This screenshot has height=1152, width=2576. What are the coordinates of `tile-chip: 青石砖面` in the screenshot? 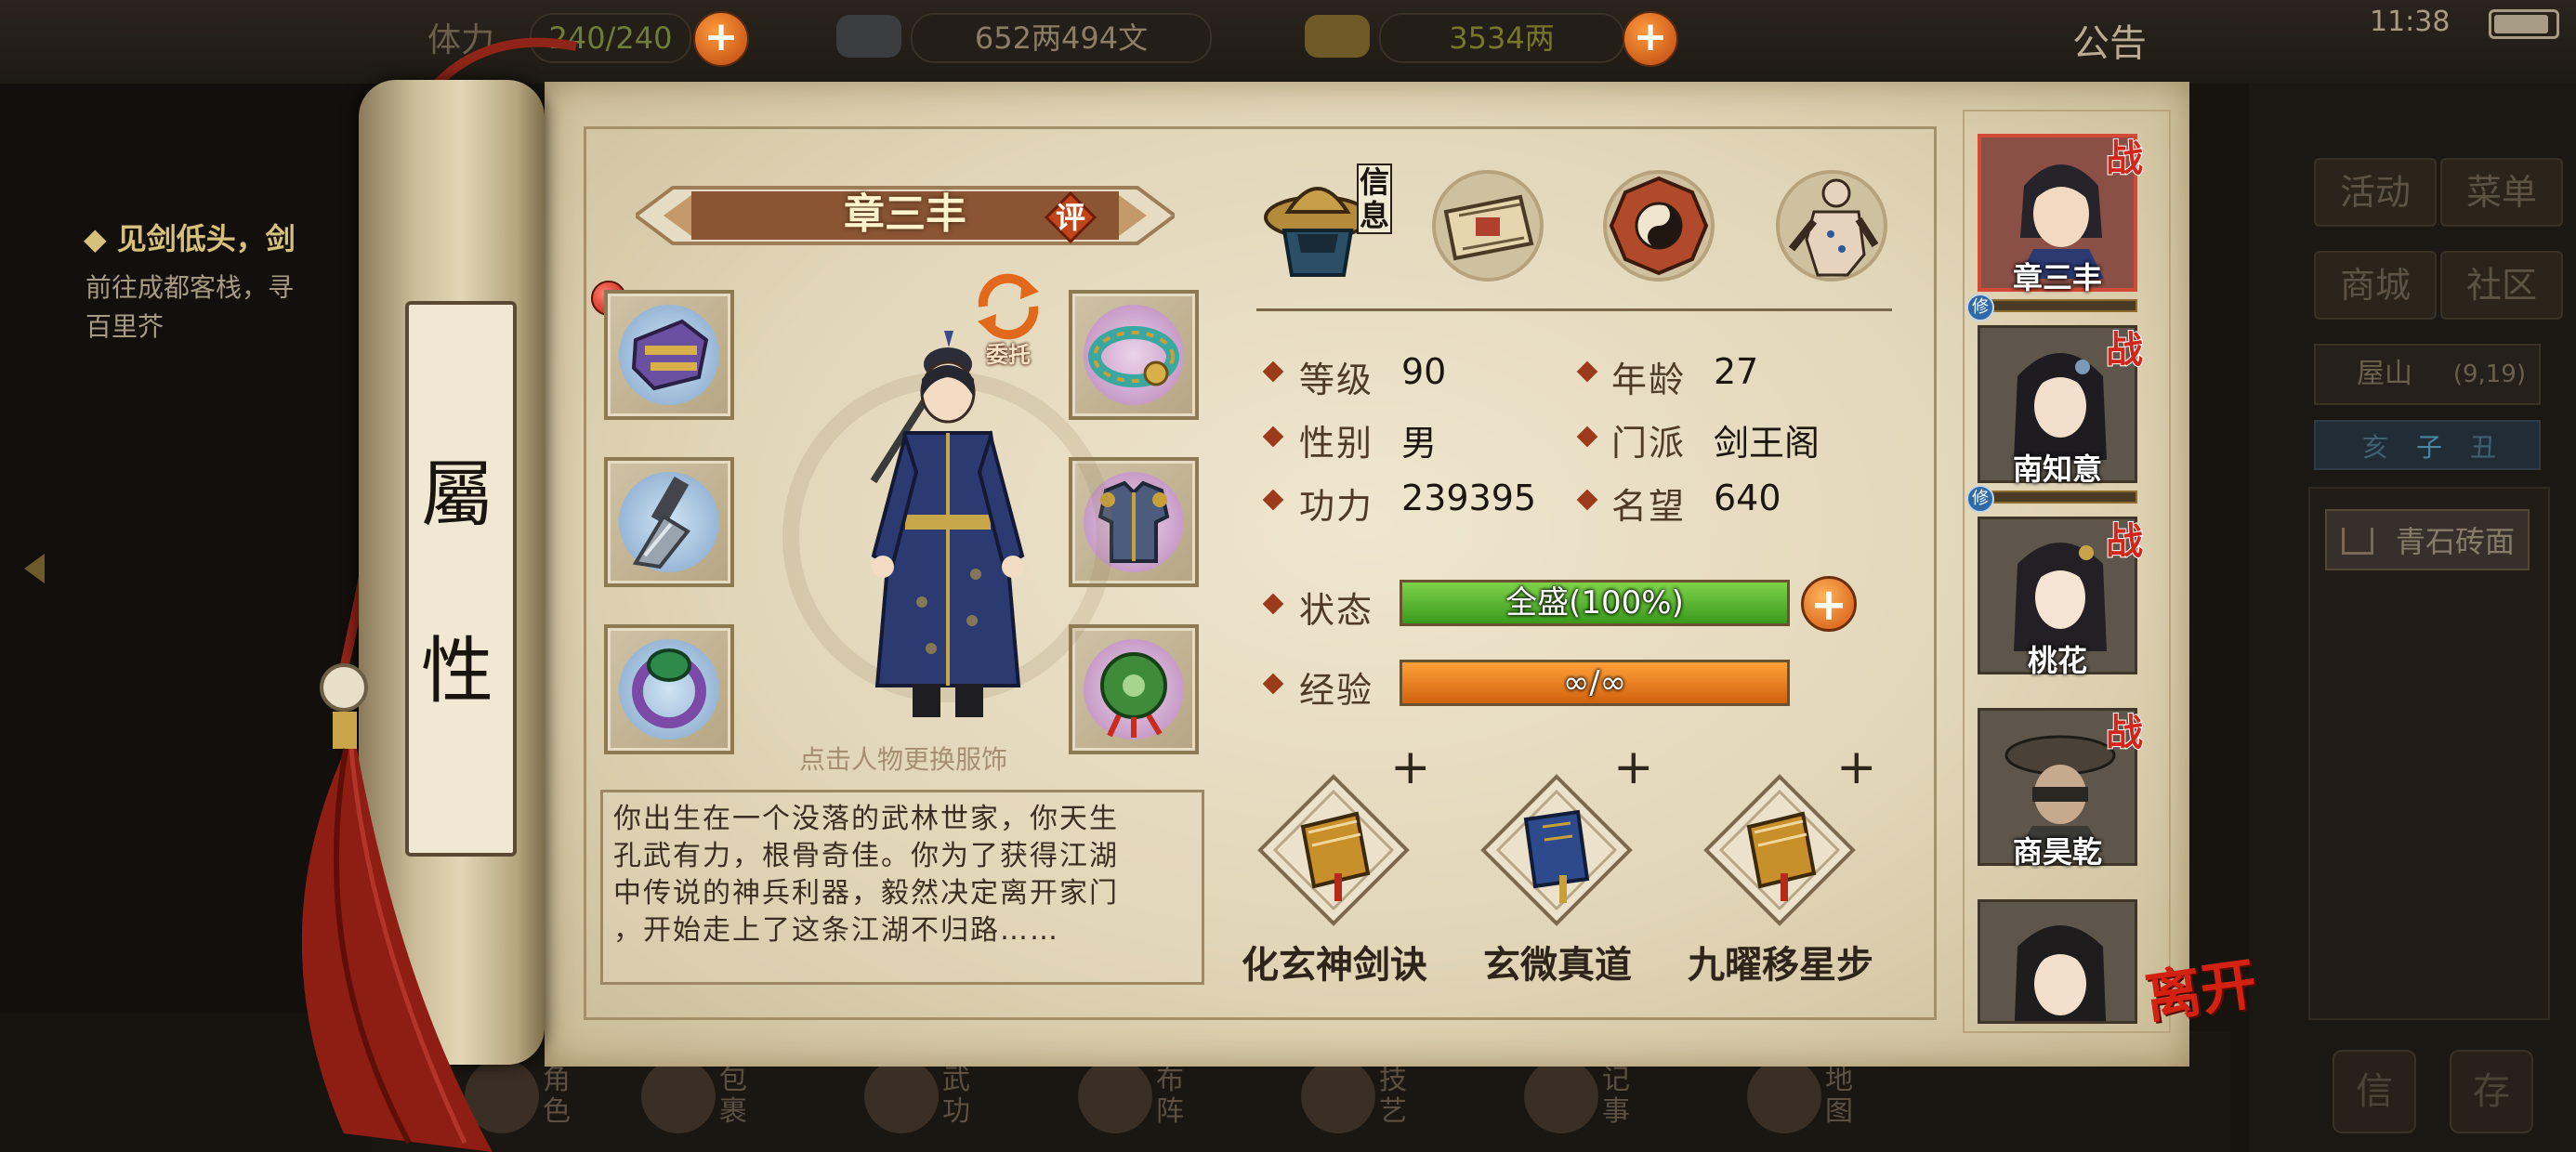 It's located at (2427, 539).